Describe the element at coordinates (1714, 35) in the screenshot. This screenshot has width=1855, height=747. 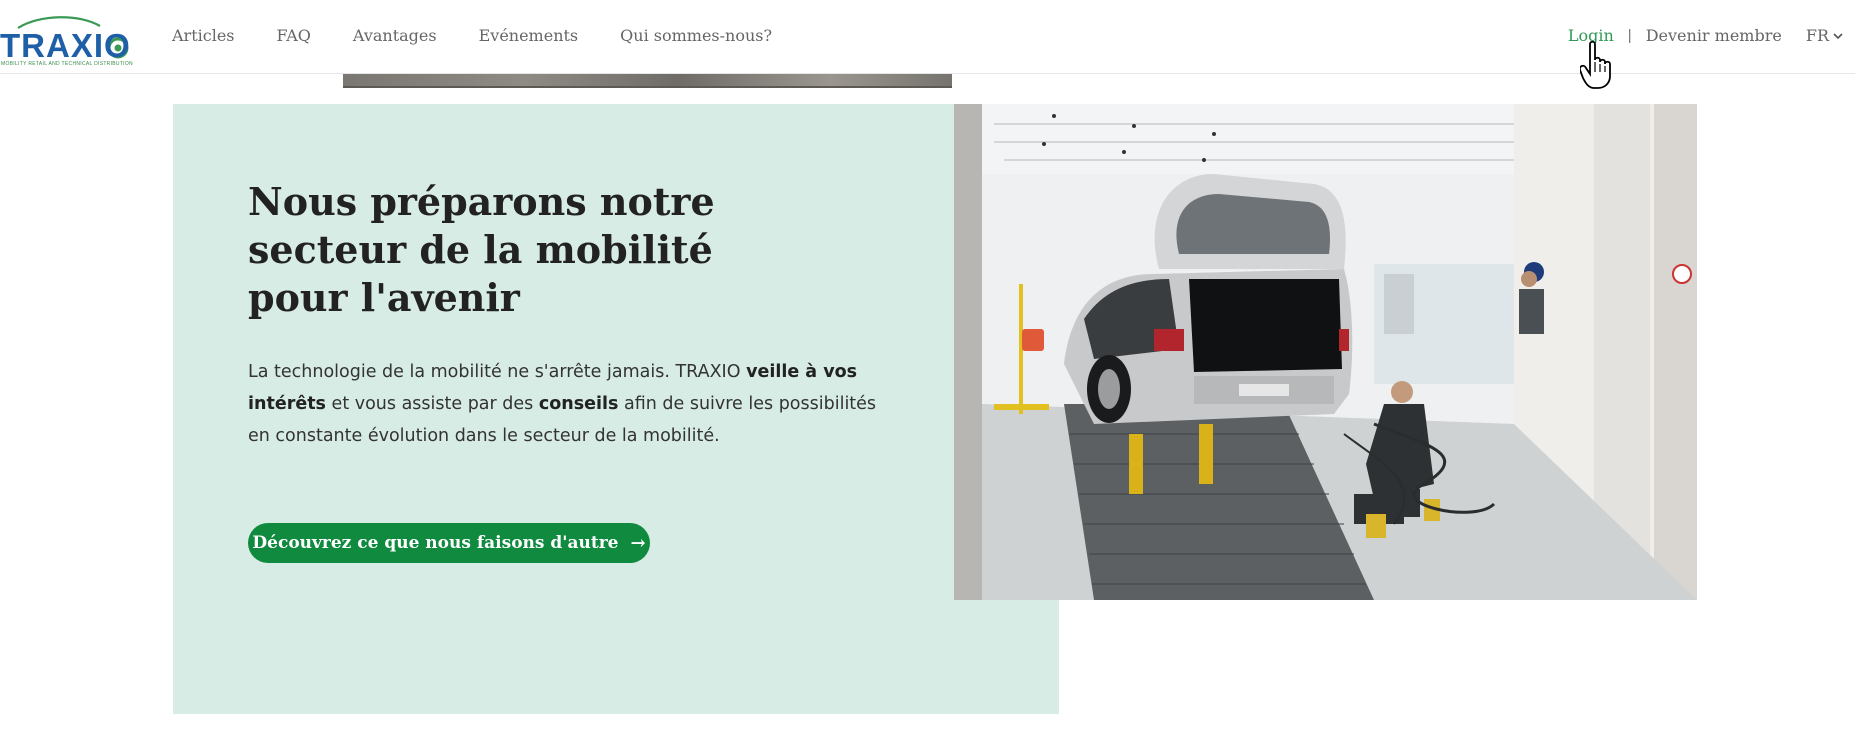
I see `become-member-link: Devenir membre` at that location.